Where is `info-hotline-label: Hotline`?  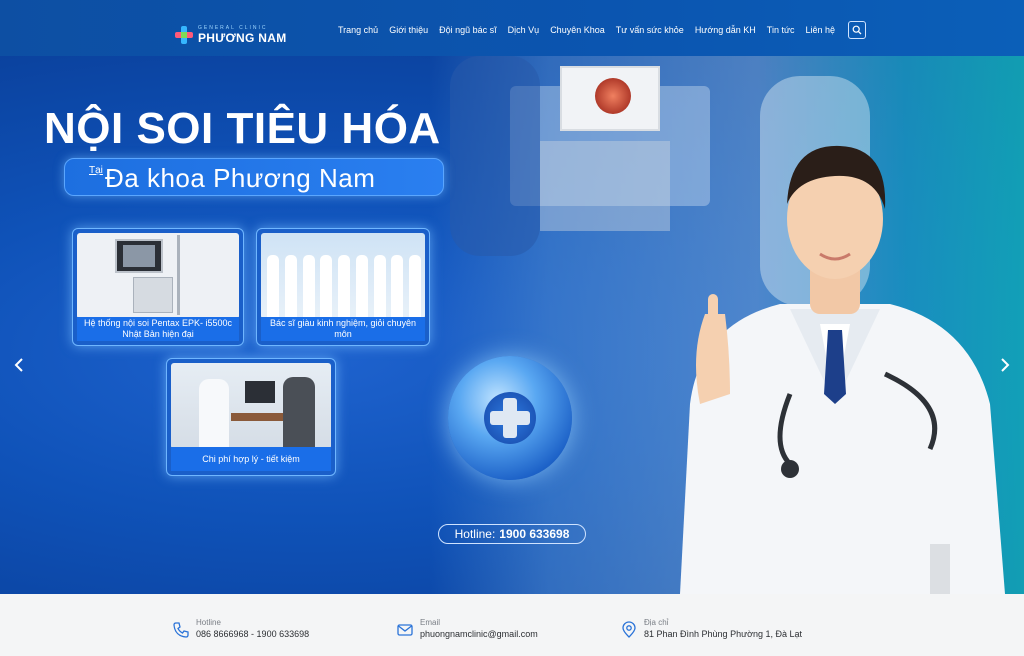
info-hotline-label: Hotline is located at coordinates (208, 622).